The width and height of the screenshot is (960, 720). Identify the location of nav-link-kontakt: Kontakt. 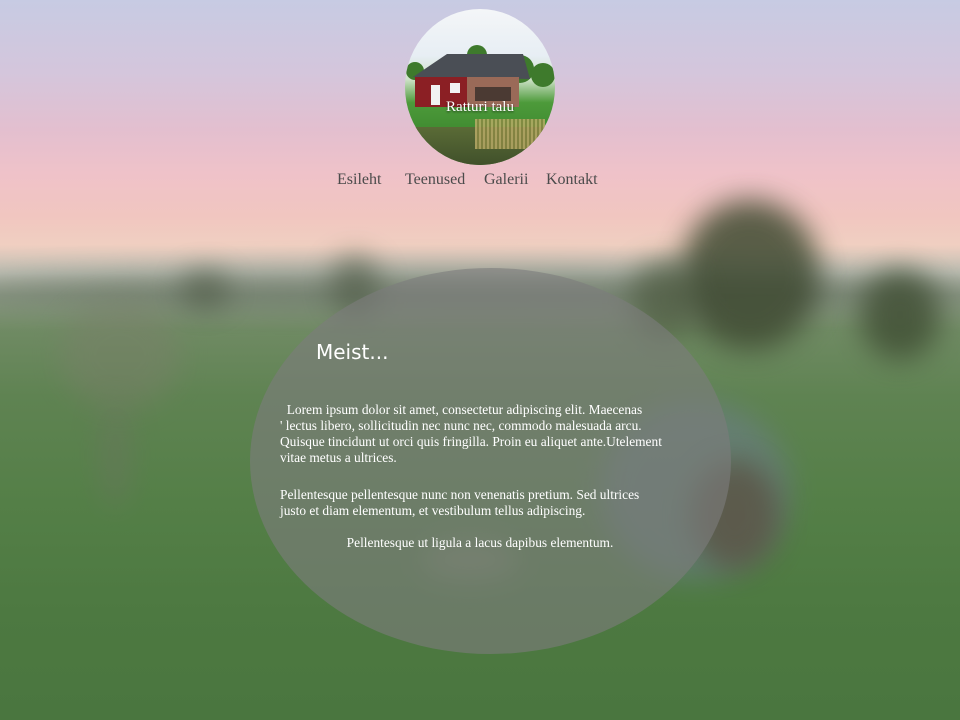
(572, 180).